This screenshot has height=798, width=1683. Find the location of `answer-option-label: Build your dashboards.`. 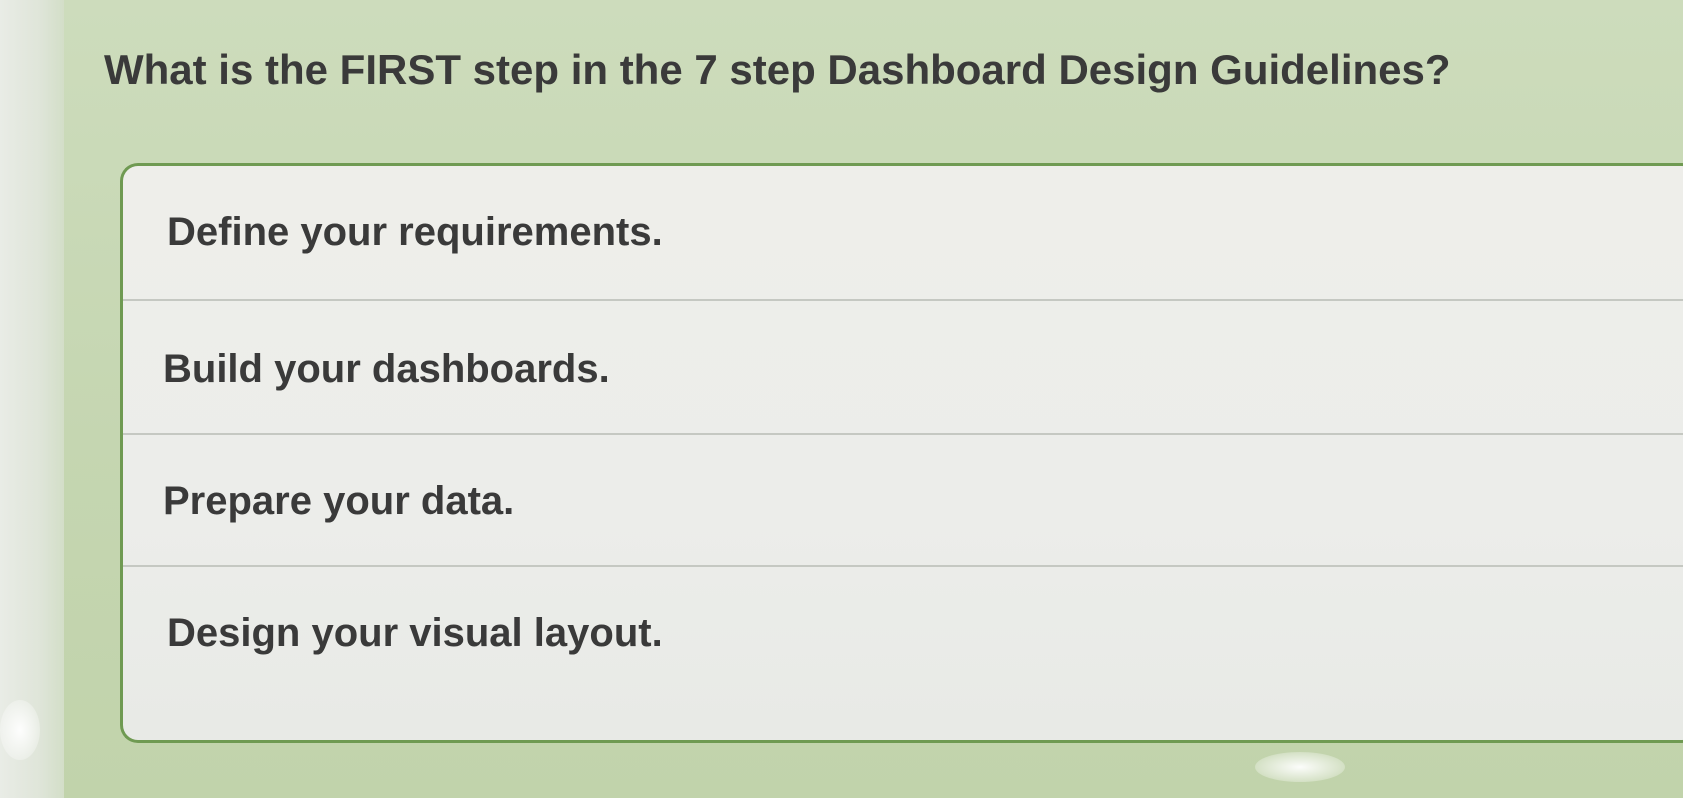

answer-option-label: Build your dashboards. is located at coordinates (386, 369).